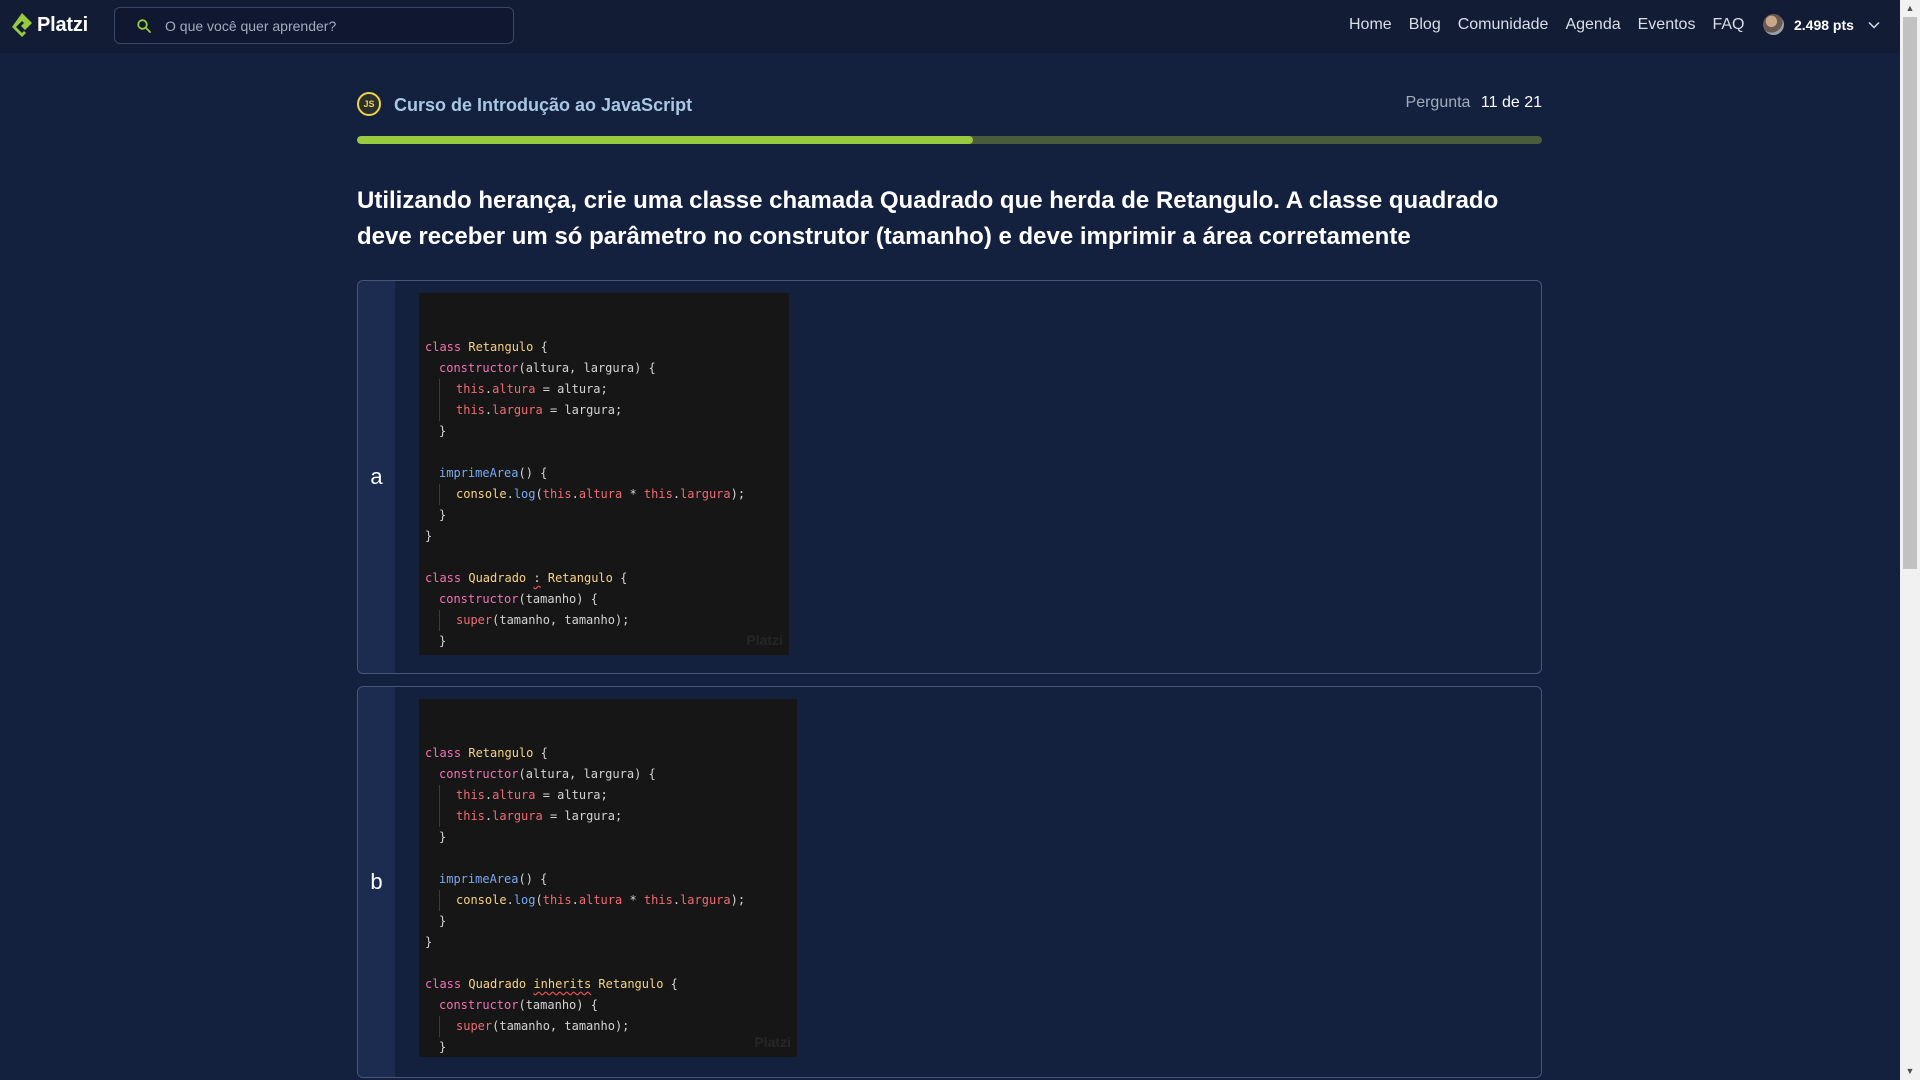 The height and width of the screenshot is (1080, 1920). Describe the element at coordinates (543, 105) in the screenshot. I see `course-title: Curso de Introdução ao JavaScript` at that location.